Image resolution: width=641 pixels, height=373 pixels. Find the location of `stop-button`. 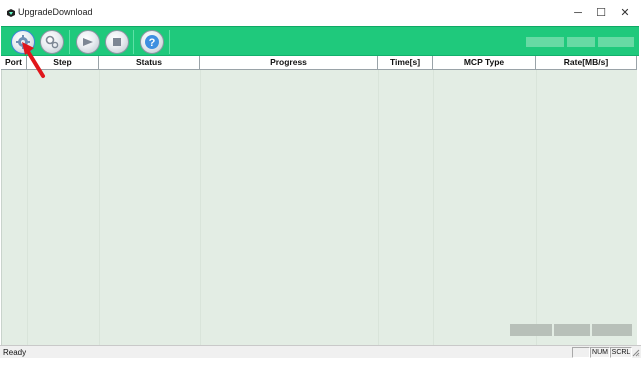

stop-button is located at coordinates (117, 42).